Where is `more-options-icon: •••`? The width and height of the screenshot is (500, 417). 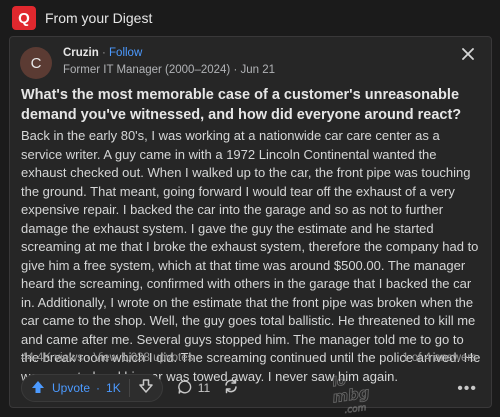 more-options-icon: ••• is located at coordinates (467, 389).